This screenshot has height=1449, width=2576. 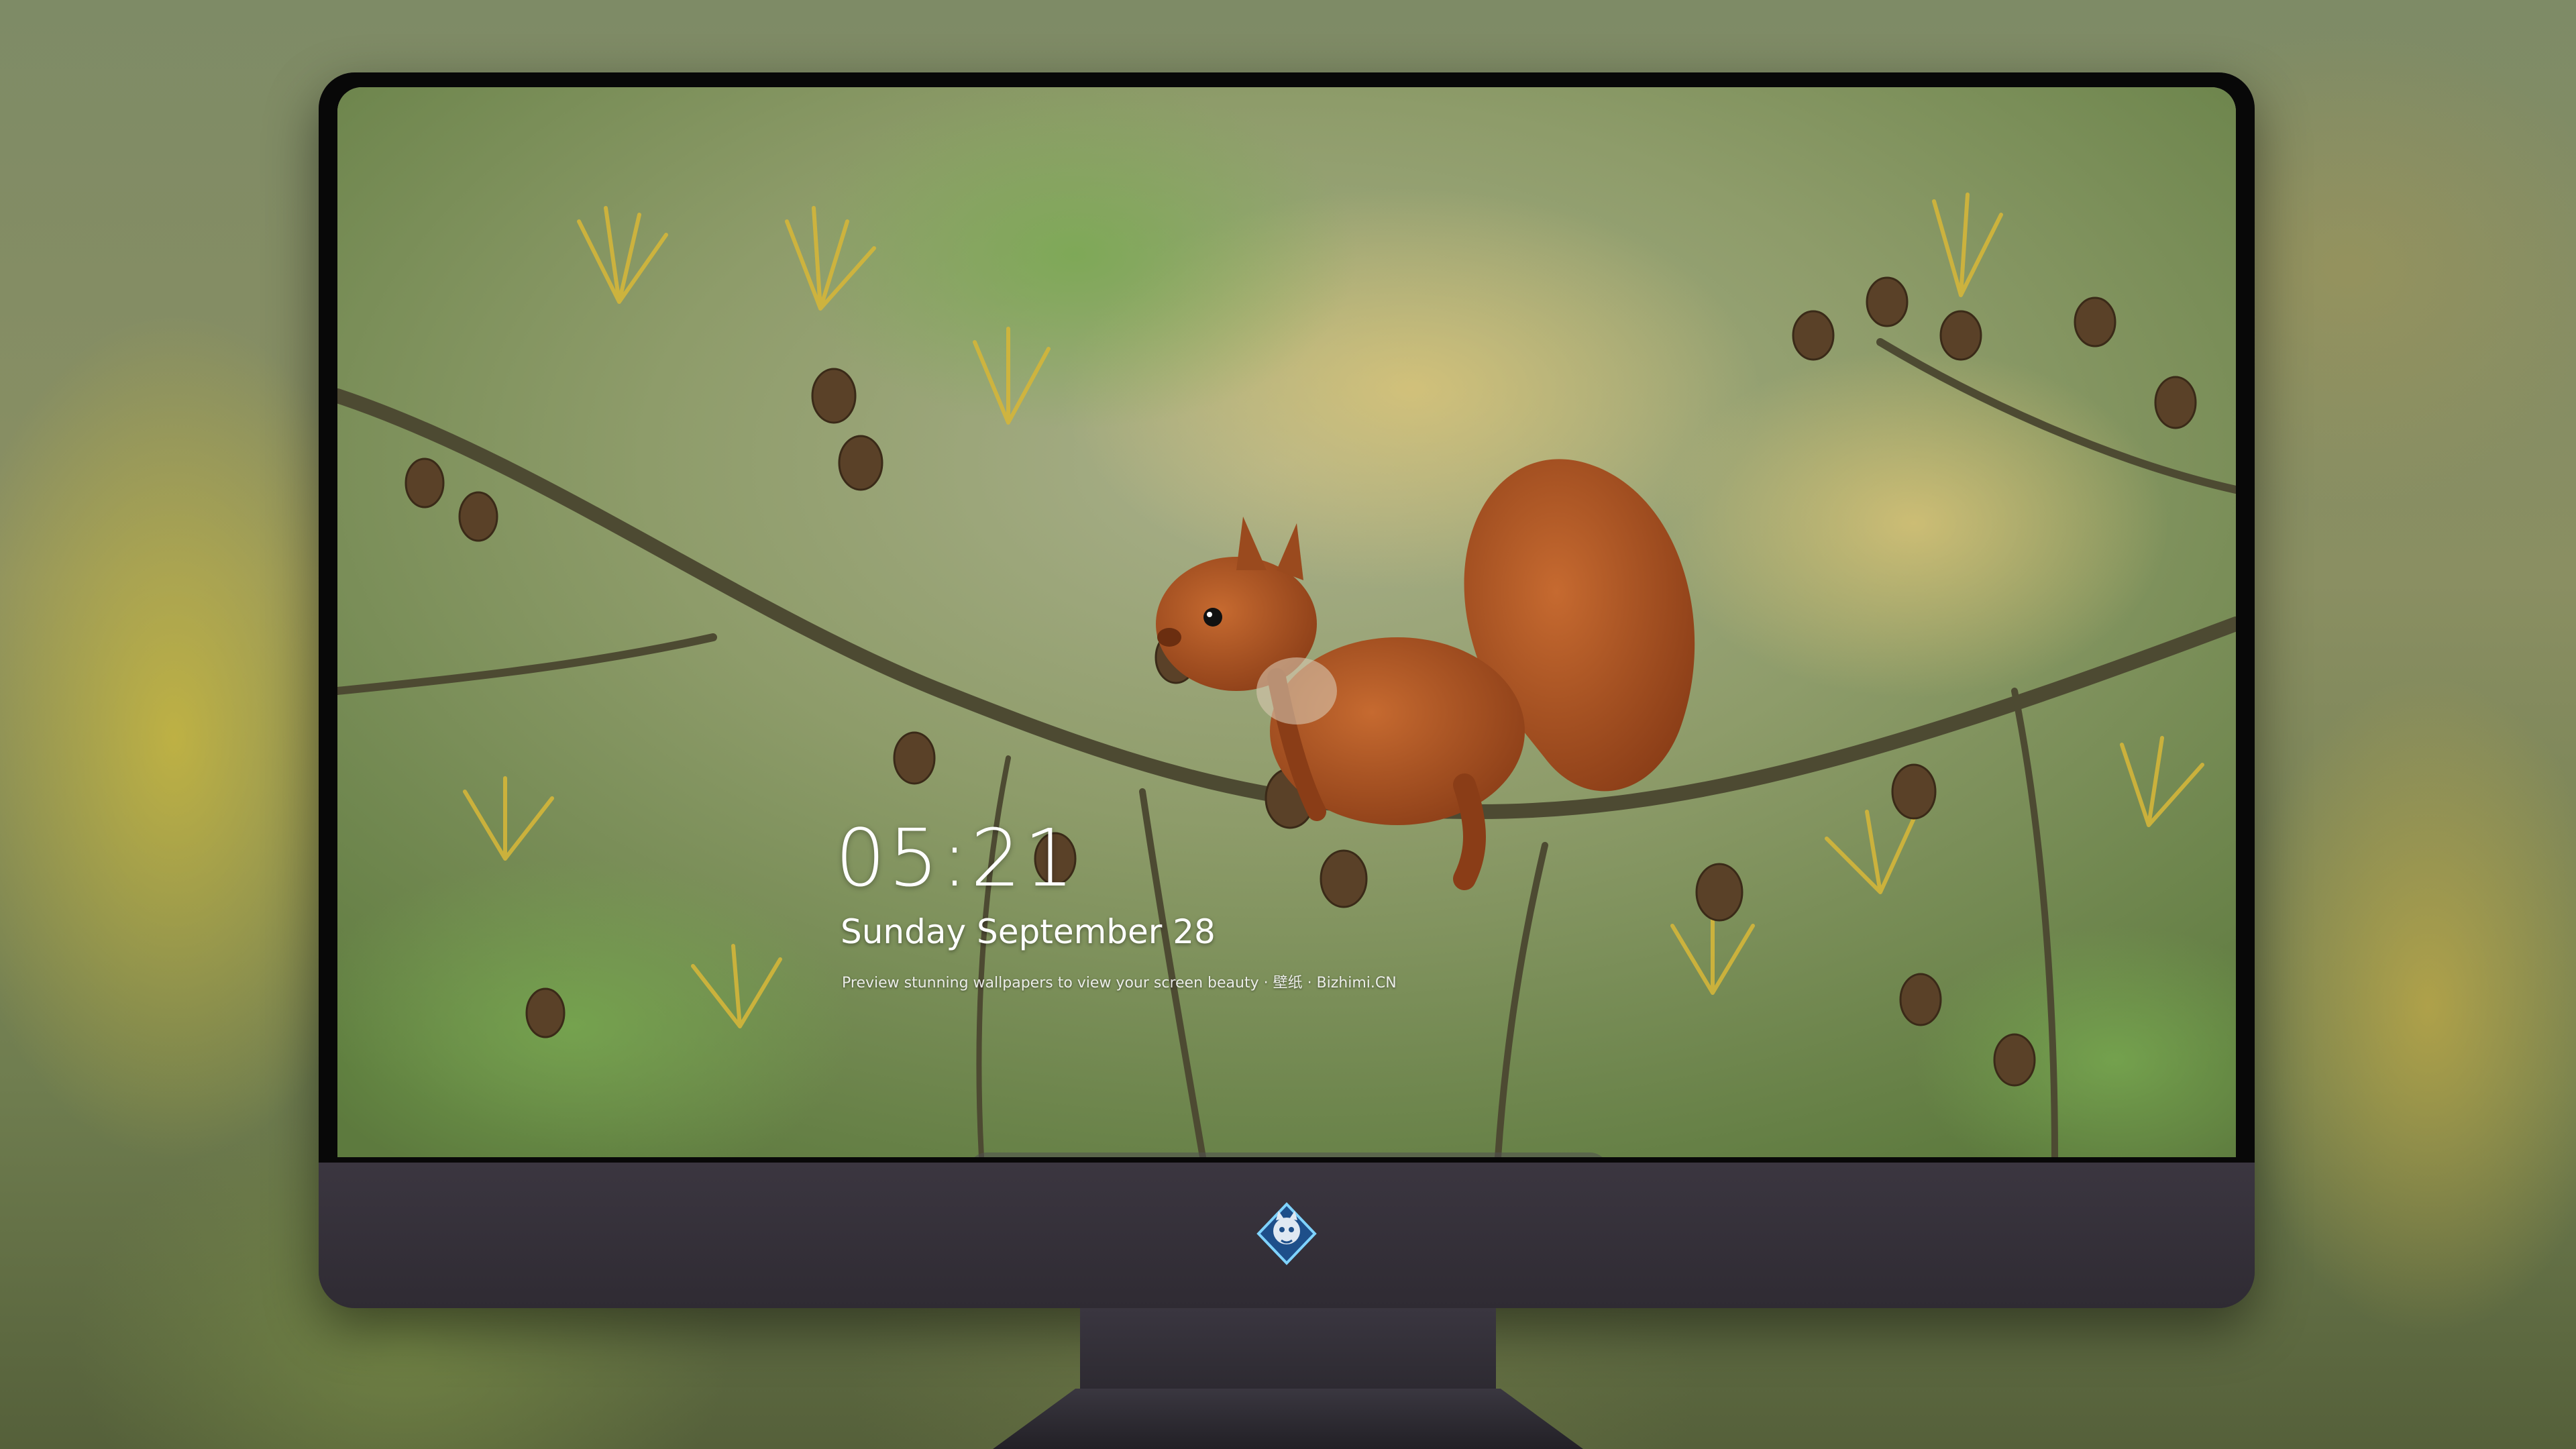 What do you see at coordinates (956, 858) in the screenshot?
I see `lock-clock: 05:21` at bounding box center [956, 858].